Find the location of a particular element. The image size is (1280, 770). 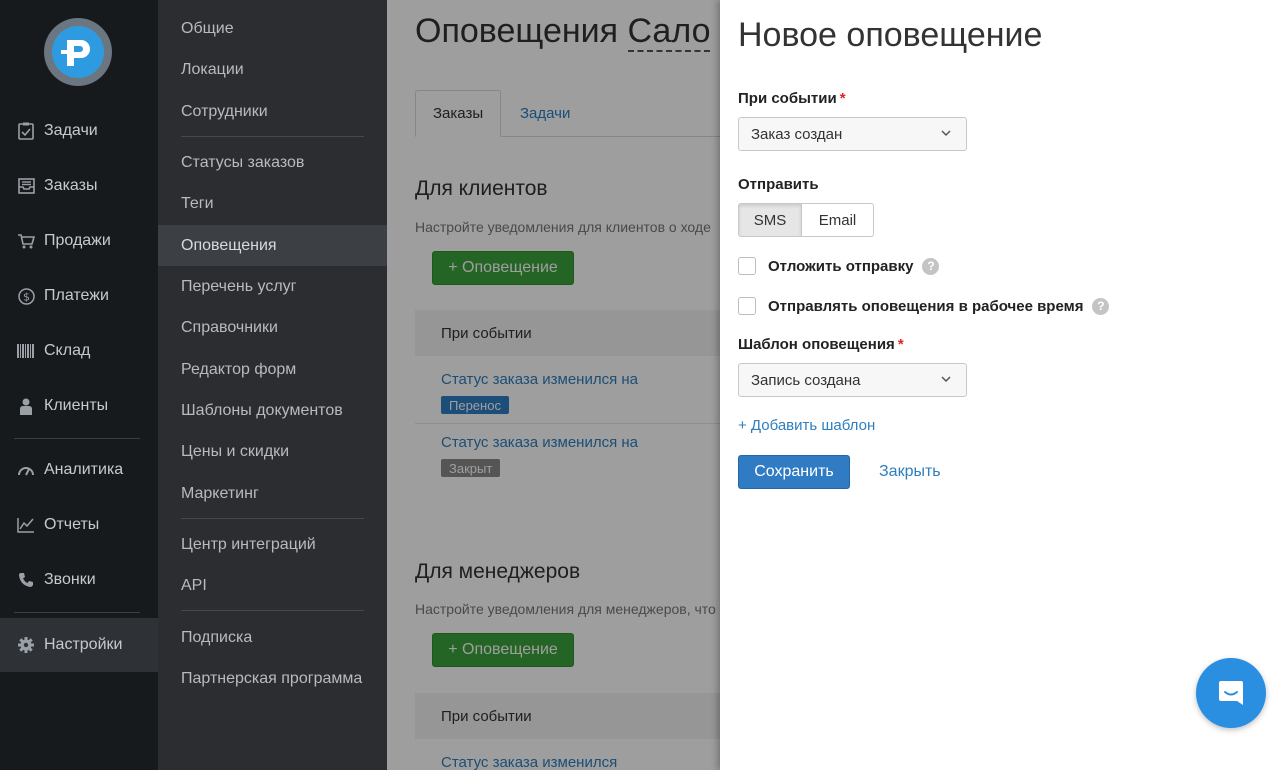

sidebar-item-calls: Звонки is located at coordinates (79, 580).